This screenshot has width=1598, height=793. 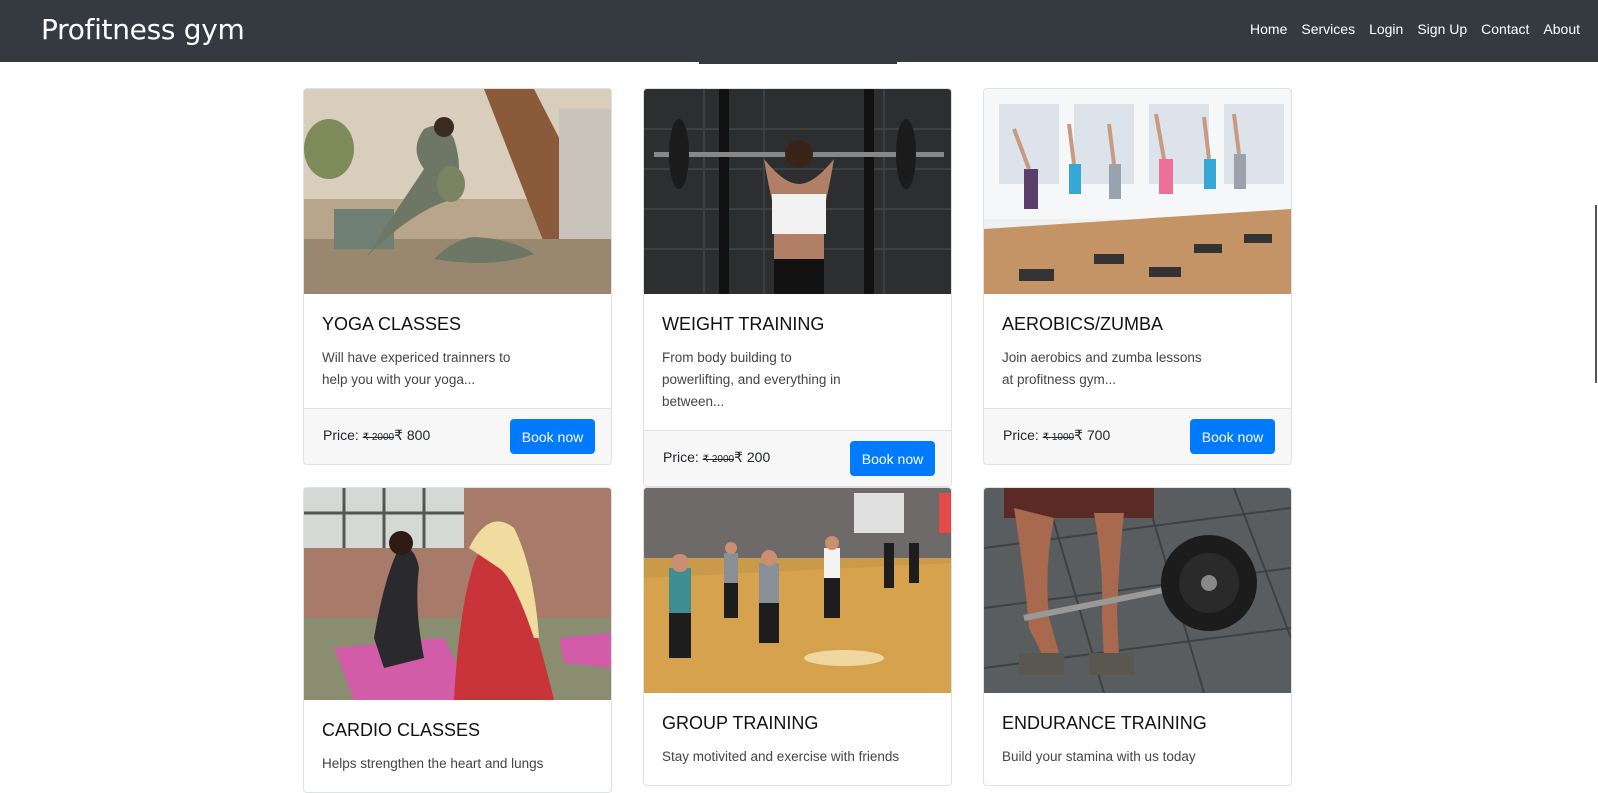 I want to click on nav-link-about: About, so click(x=1561, y=29).